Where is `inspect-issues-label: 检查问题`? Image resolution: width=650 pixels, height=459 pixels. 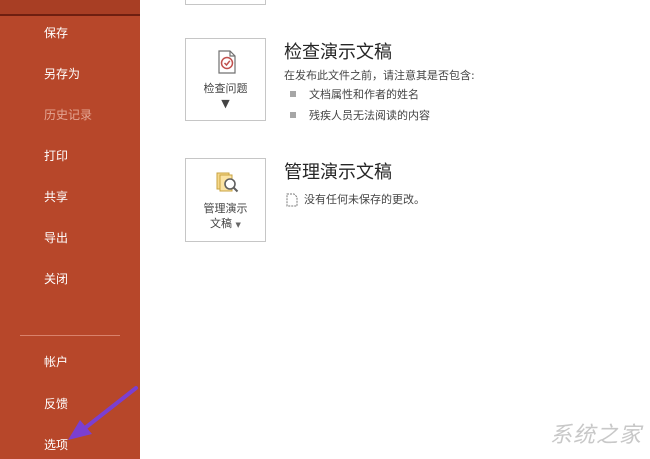 inspect-issues-label: 检查问题 is located at coordinates (225, 88).